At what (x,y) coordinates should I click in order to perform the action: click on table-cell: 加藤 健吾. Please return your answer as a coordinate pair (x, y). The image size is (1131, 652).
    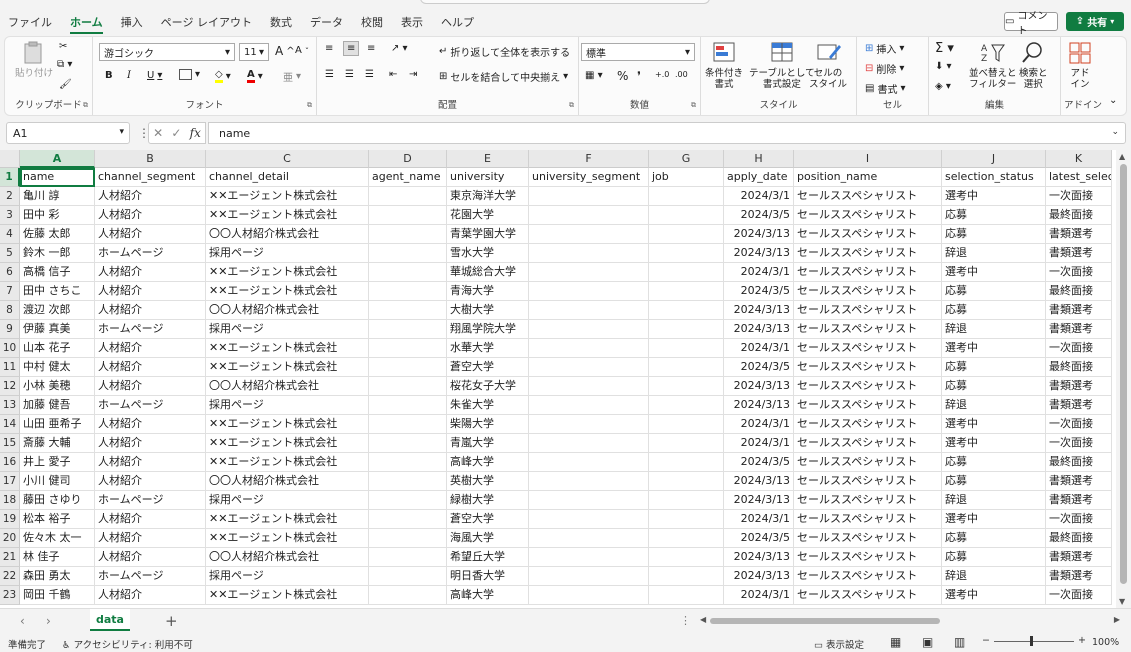
    Looking at the image, I should click on (57, 405).